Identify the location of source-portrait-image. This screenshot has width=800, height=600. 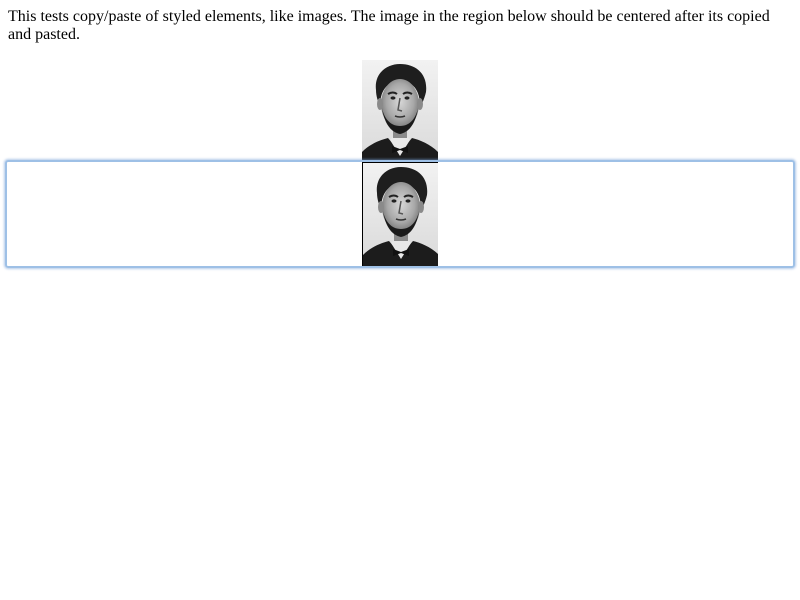
(400, 111).